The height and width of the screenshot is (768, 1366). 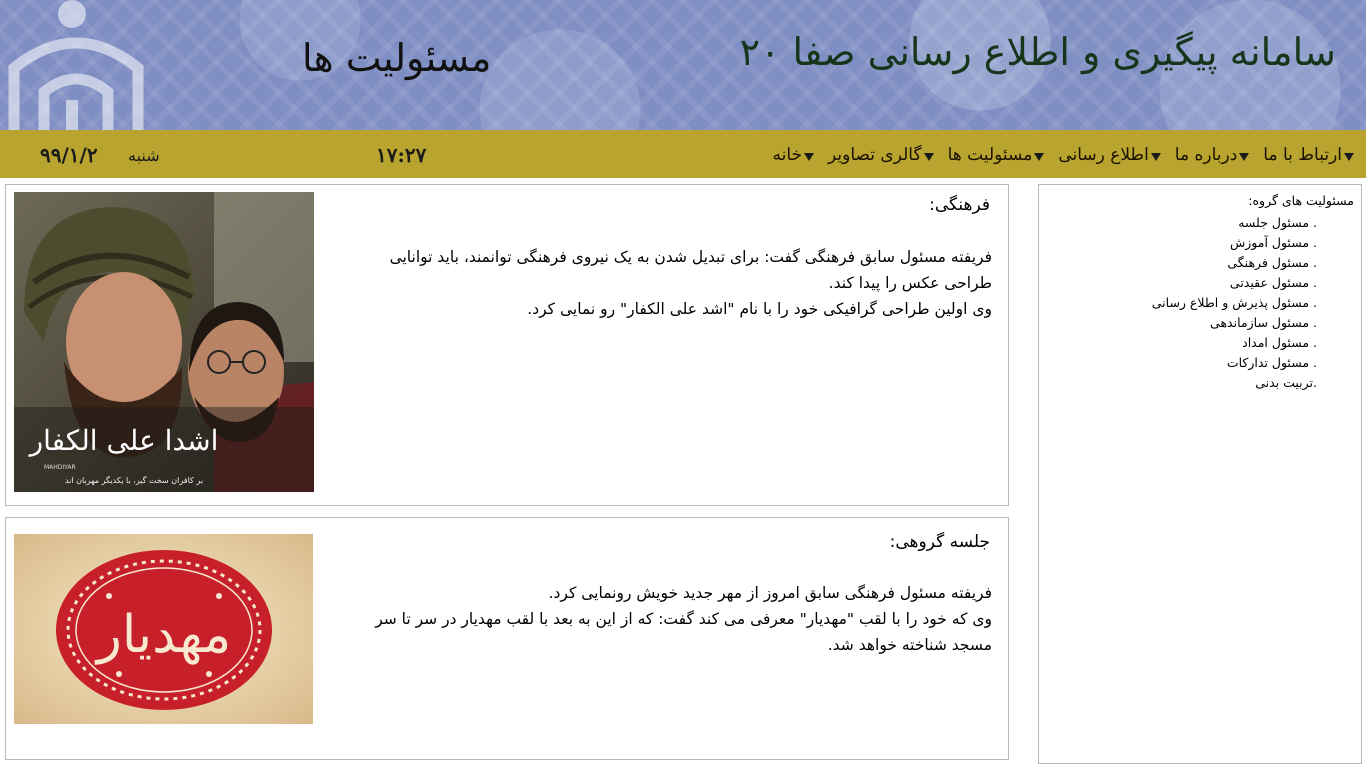 I want to click on sidebar-item: . مسئول عقیدتی, so click(x=1234, y=283).